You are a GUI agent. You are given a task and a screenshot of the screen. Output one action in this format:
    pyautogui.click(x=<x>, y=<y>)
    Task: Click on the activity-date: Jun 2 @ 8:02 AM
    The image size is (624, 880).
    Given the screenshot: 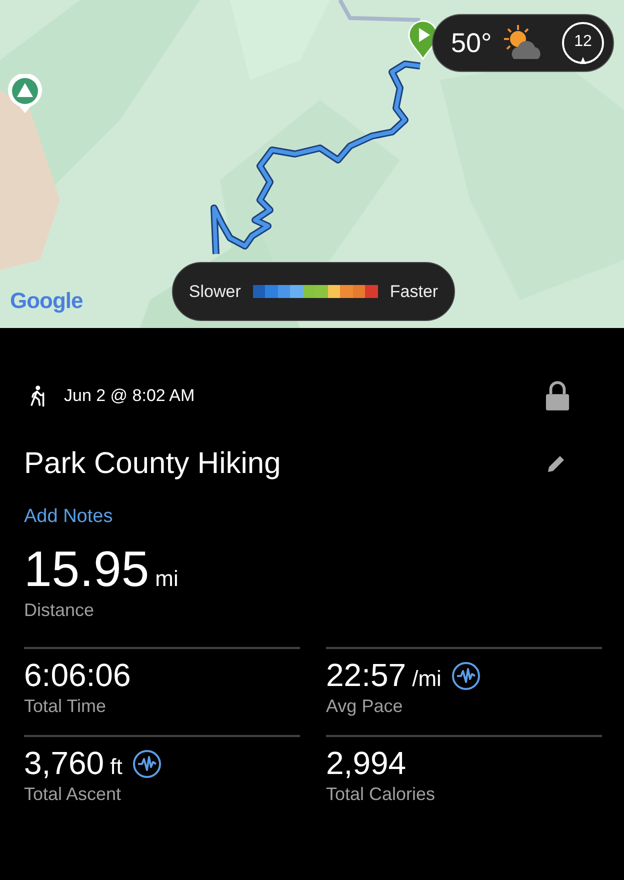 What is the action you would take?
    pyautogui.click(x=129, y=396)
    